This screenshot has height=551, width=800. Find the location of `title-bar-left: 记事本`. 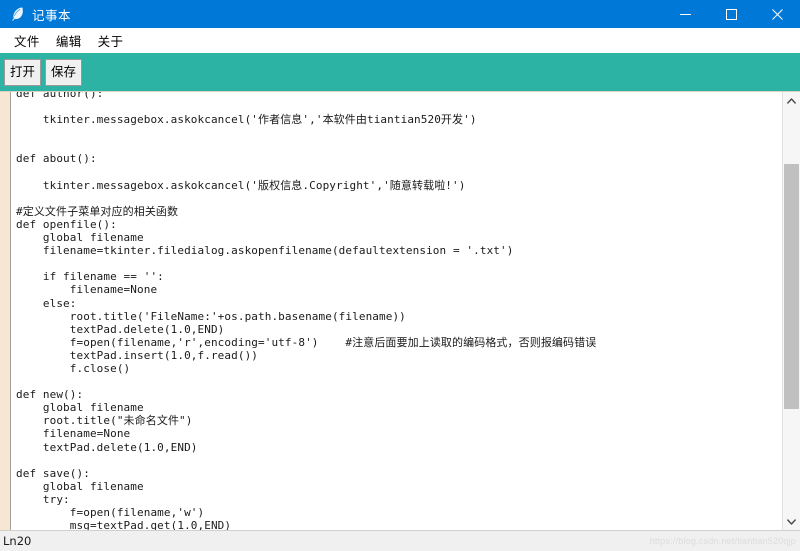

title-bar-left: 记事本 is located at coordinates (35, 14).